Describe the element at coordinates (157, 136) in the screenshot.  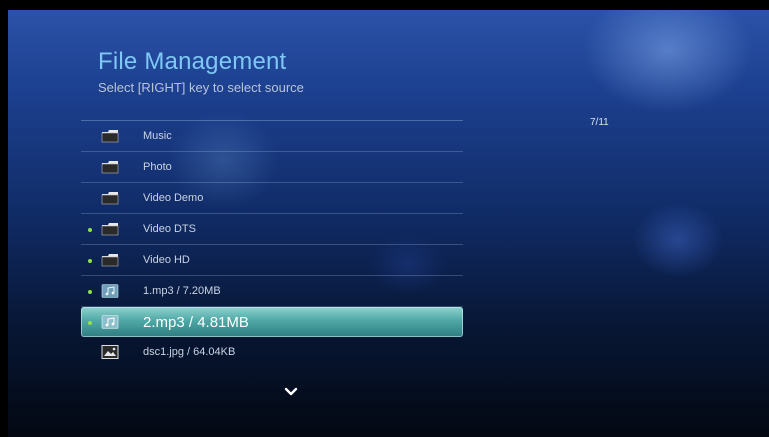
I see `list-item-label: Music` at that location.